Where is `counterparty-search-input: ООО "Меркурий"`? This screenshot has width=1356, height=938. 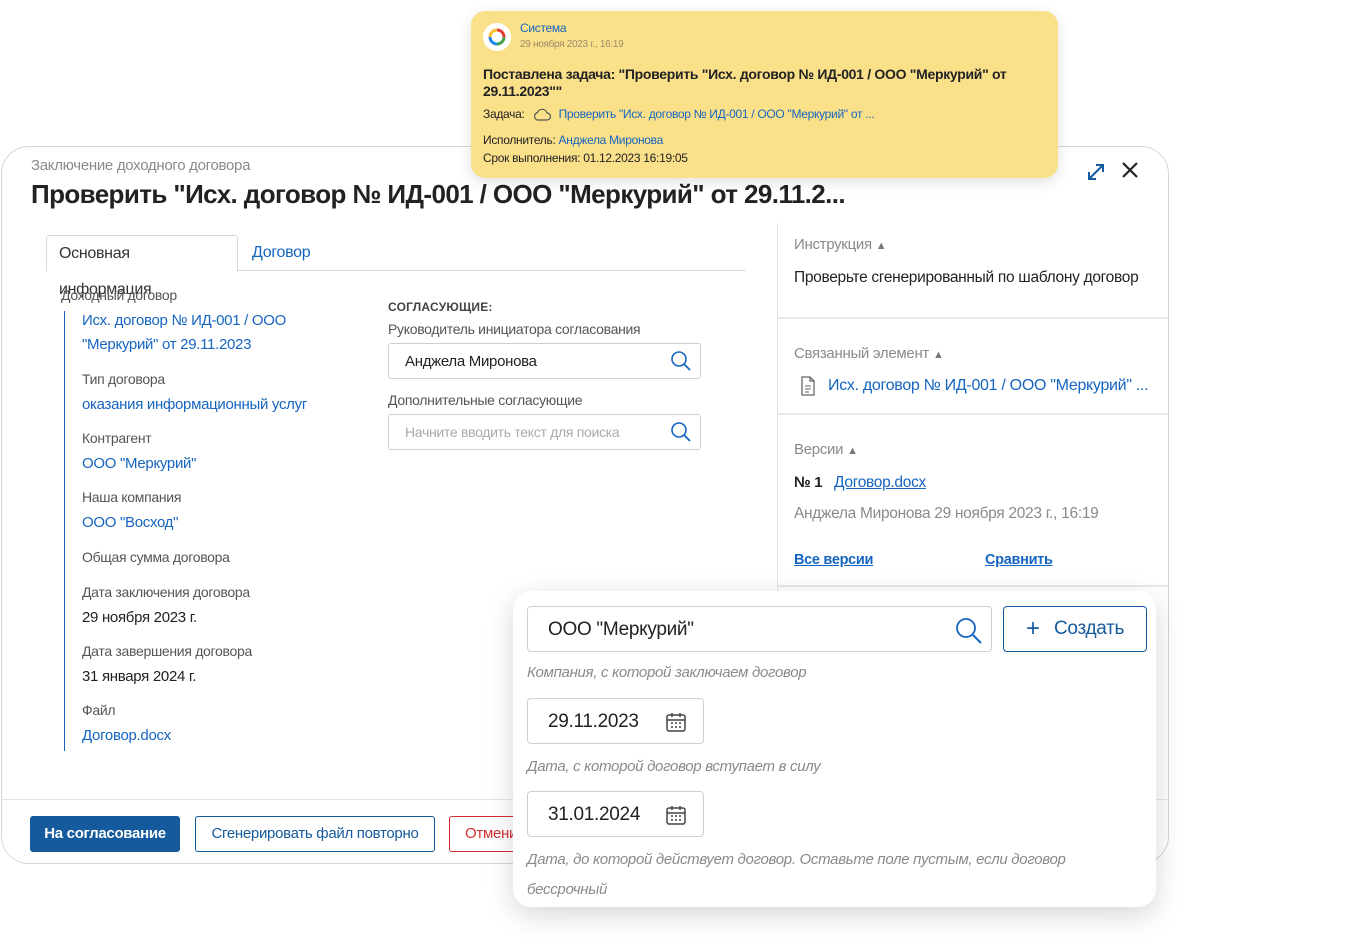 counterparty-search-input: ООО "Меркурий" is located at coordinates (759, 629).